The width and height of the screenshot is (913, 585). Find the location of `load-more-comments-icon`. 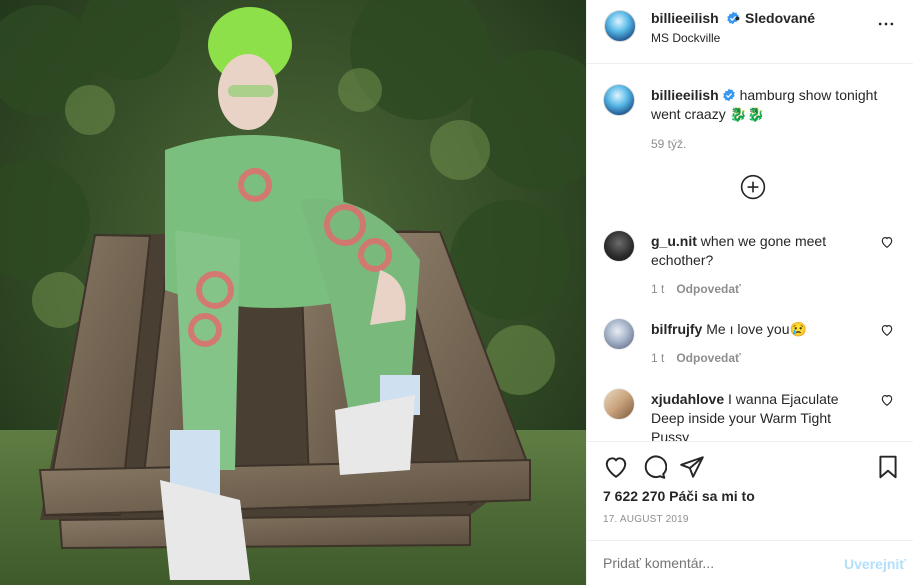

load-more-comments-icon is located at coordinates (753, 187).